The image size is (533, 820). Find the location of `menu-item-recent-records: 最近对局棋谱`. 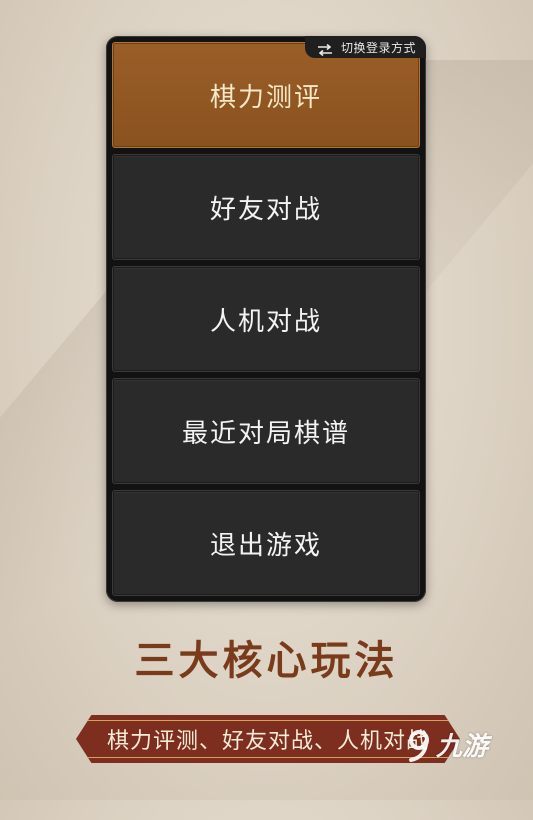

menu-item-recent-records: 最近对局棋谱 is located at coordinates (266, 431).